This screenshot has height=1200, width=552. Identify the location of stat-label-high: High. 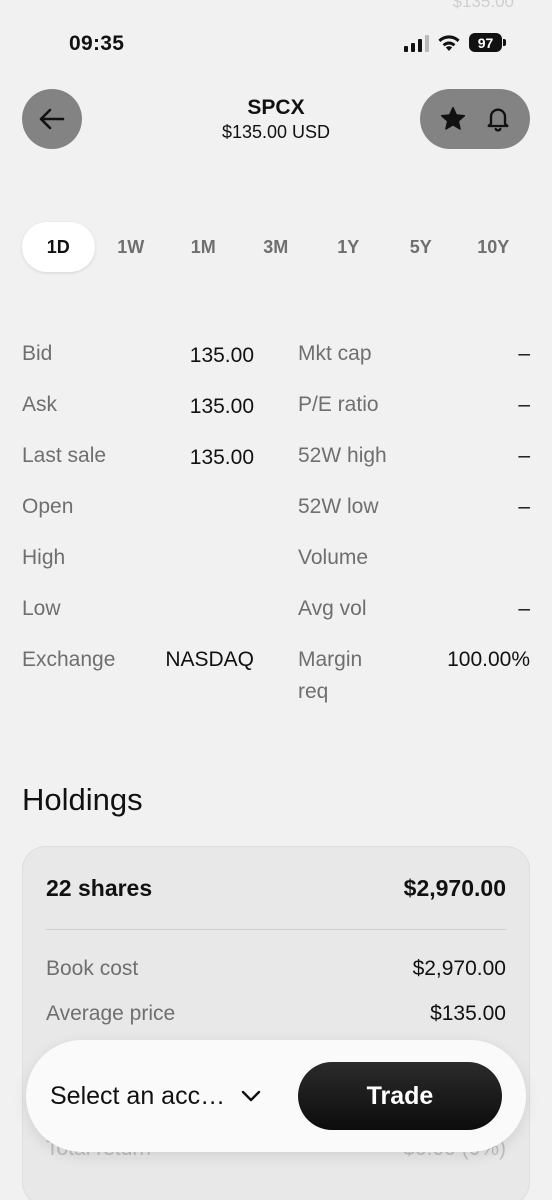
(44, 557).